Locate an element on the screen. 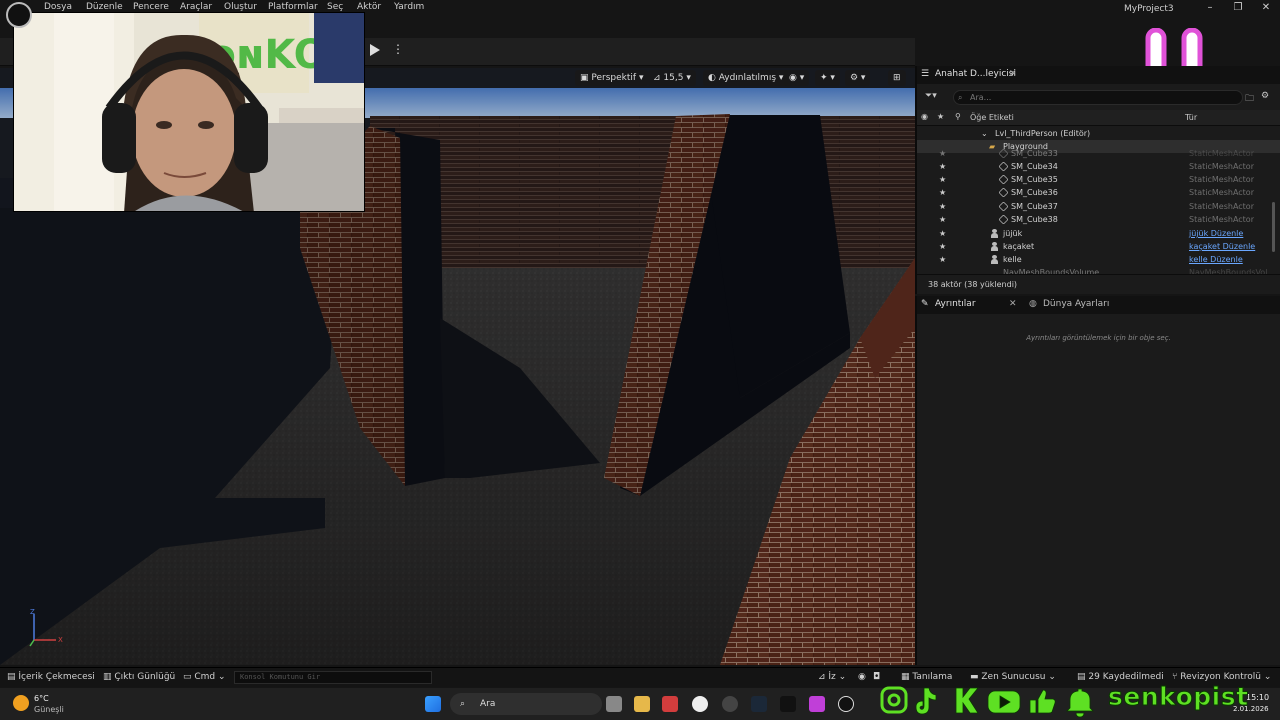 Image resolution: width=1280 pixels, height=720 pixels. play-icon is located at coordinates (375, 50).